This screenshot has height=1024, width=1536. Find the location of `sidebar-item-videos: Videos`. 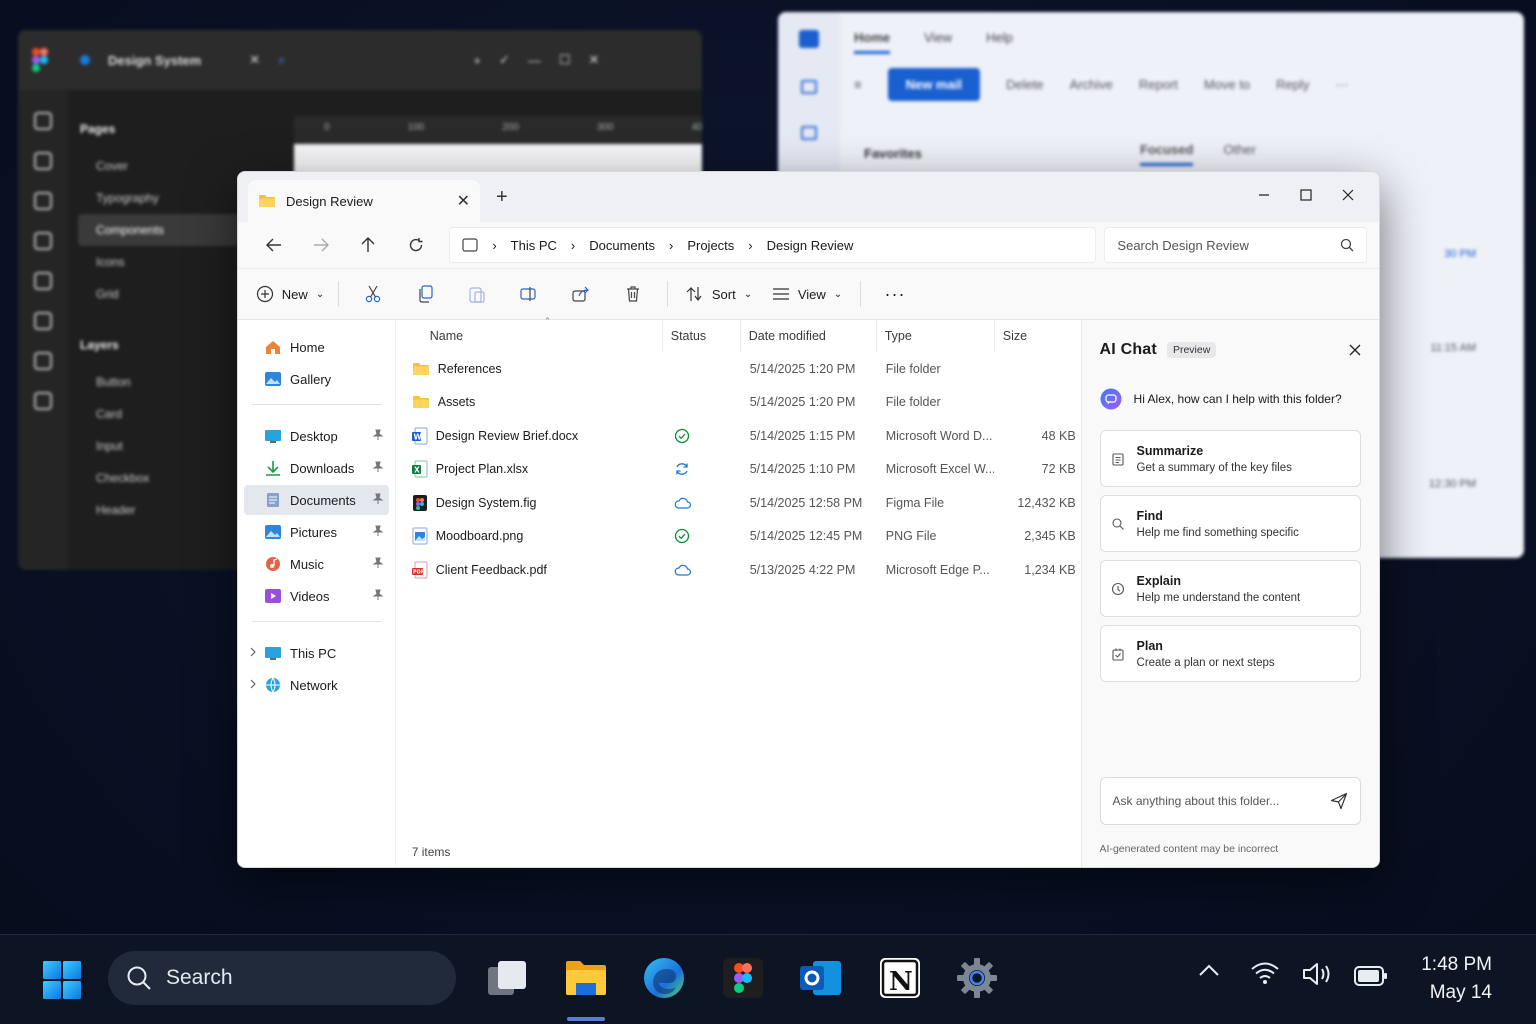

sidebar-item-videos: Videos is located at coordinates (316, 596).